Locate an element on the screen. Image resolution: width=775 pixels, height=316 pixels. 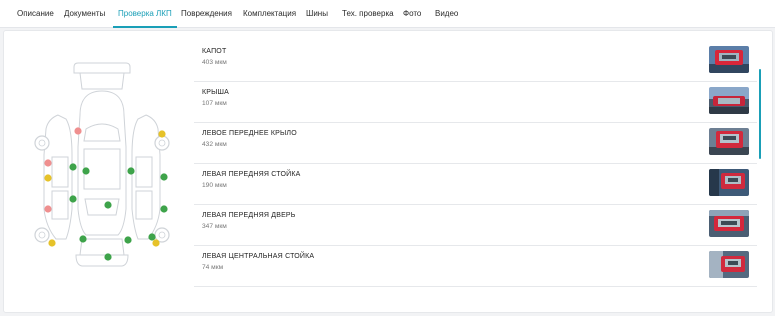
car-top-outline is located at coordinates (102, 163).